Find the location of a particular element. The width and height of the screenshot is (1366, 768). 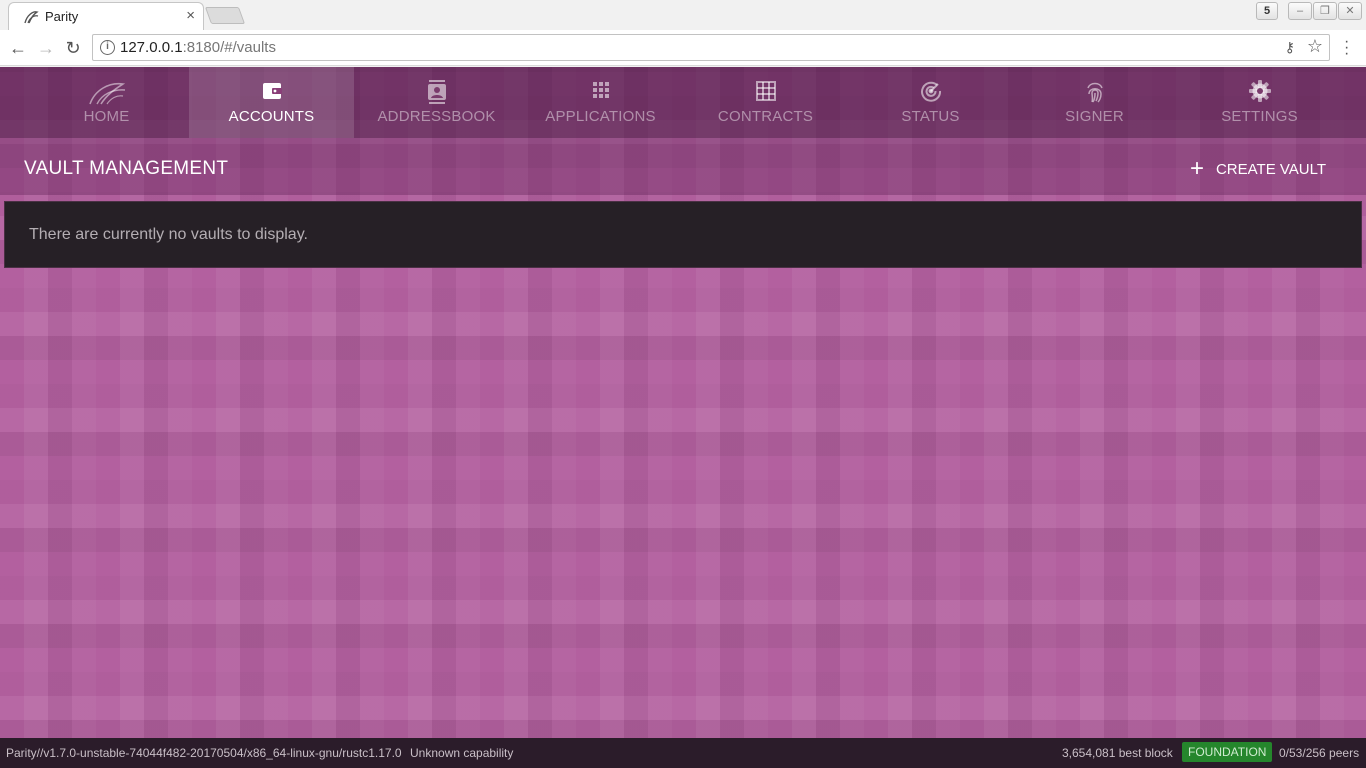

fingerprint-icon is located at coordinates (1094, 92).